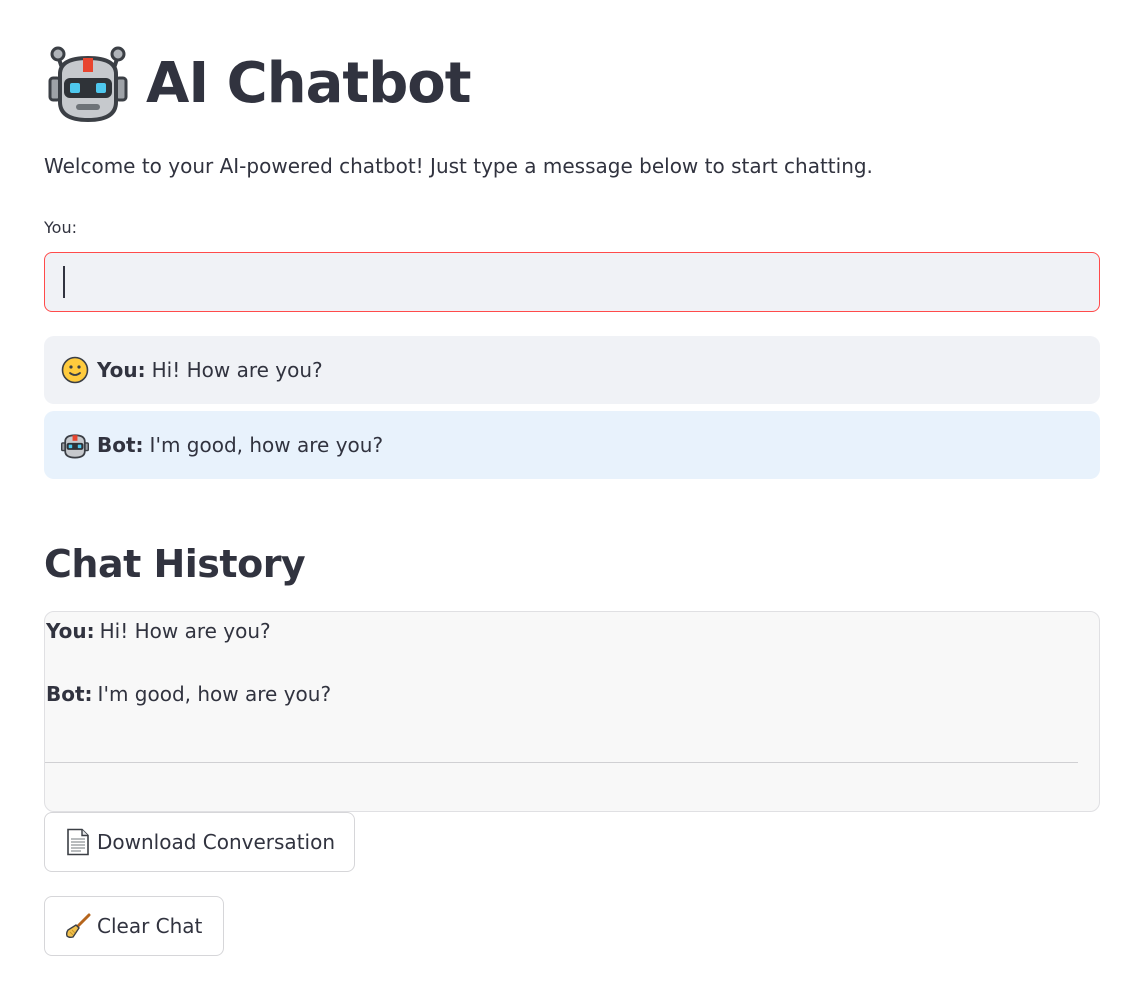 The width and height of the screenshot is (1143, 1006). I want to click on broom-icon, so click(78, 926).